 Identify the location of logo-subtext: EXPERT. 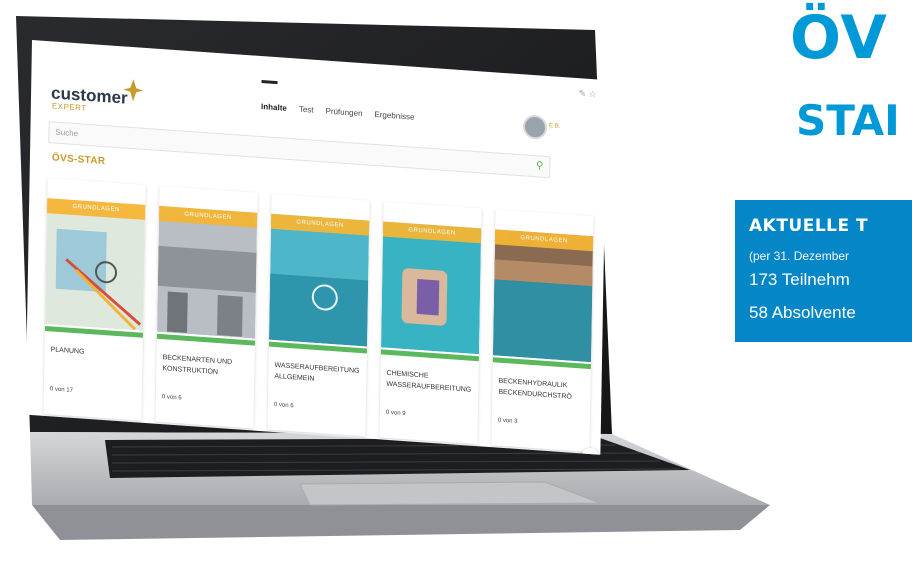
(69, 107).